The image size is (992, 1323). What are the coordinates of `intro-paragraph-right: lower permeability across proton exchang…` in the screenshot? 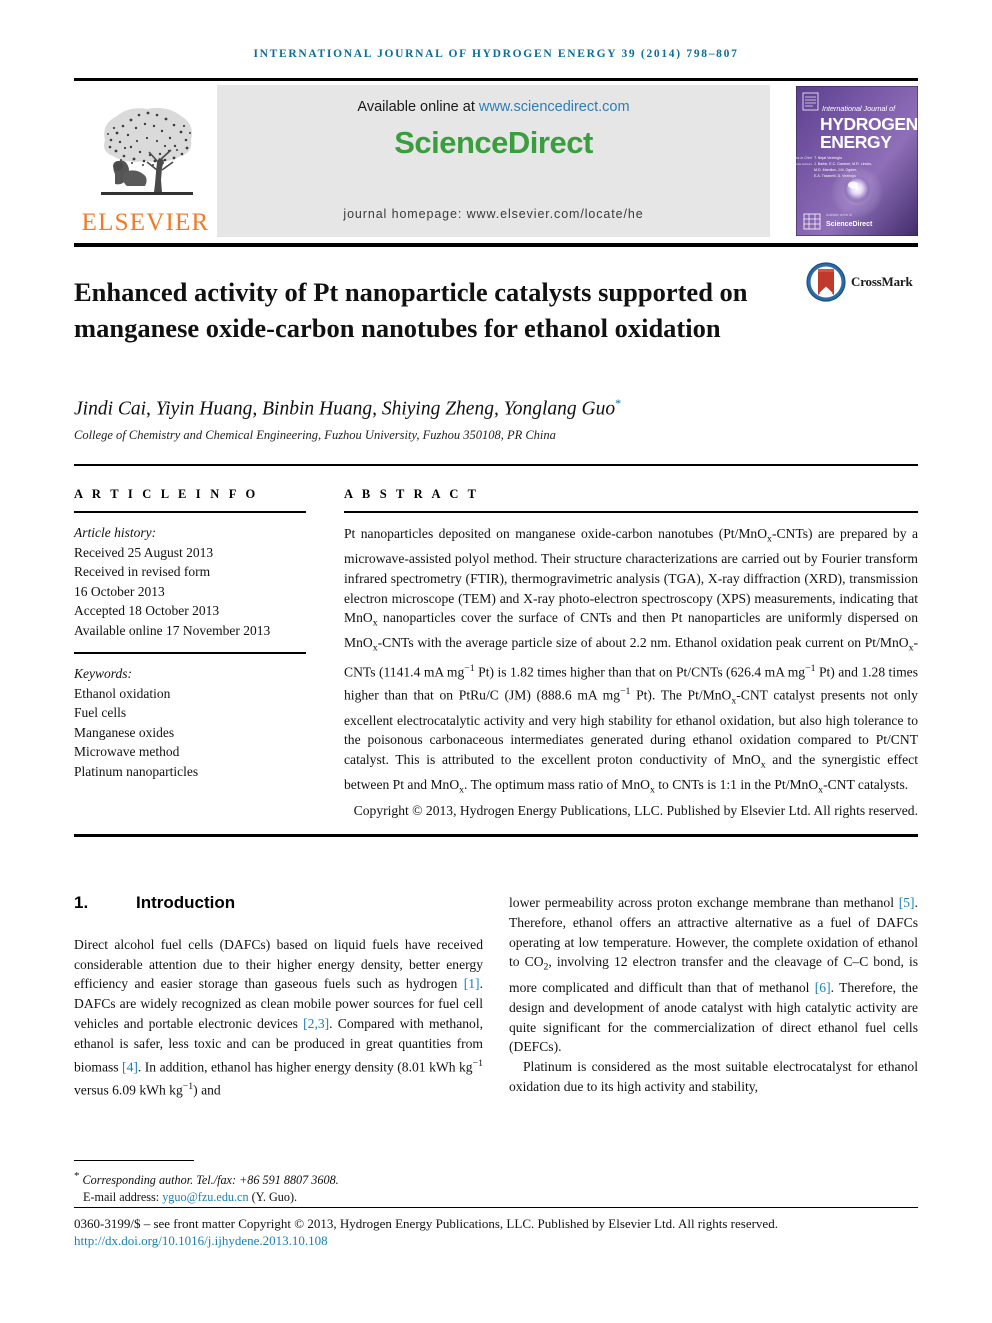 It's located at (713, 975).